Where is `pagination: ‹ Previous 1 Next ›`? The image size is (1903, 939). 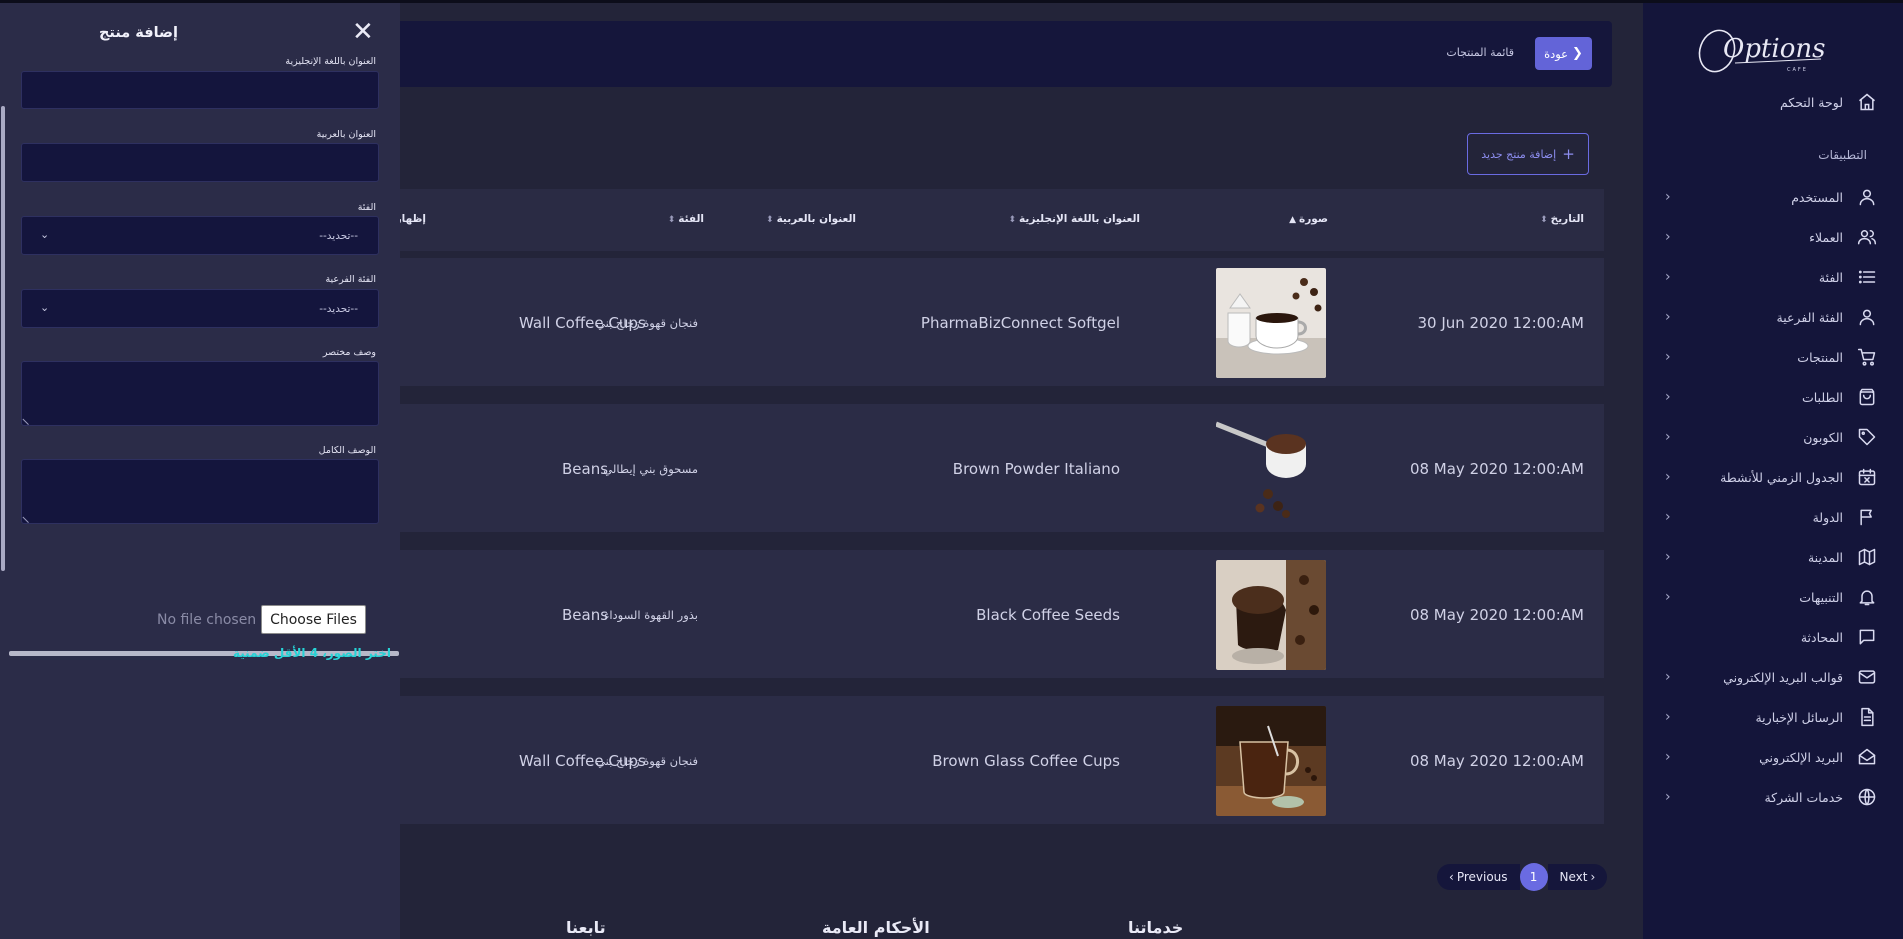 pagination: ‹ Previous 1 Next › is located at coordinates (1522, 877).